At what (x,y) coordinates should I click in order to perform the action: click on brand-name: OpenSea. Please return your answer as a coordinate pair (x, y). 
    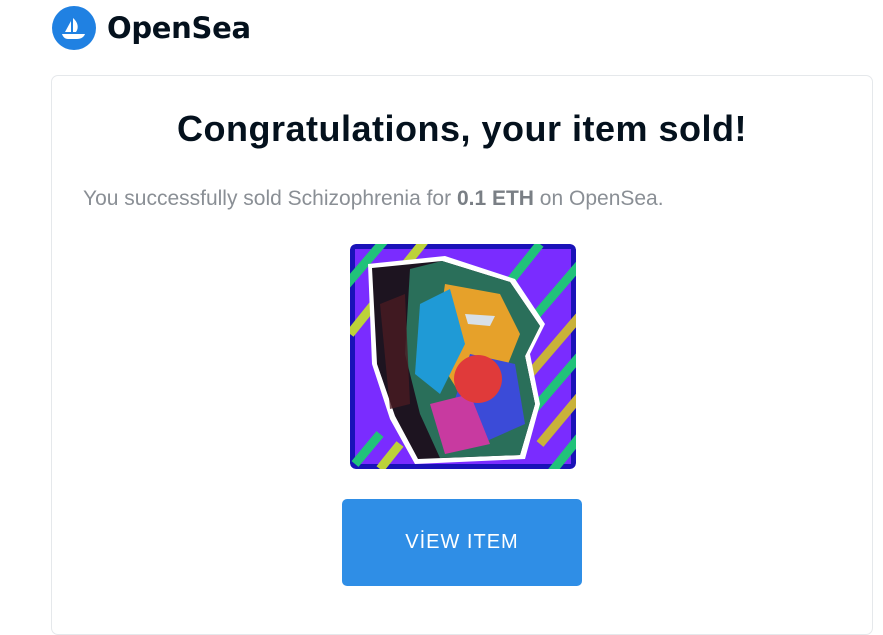
    Looking at the image, I should click on (179, 28).